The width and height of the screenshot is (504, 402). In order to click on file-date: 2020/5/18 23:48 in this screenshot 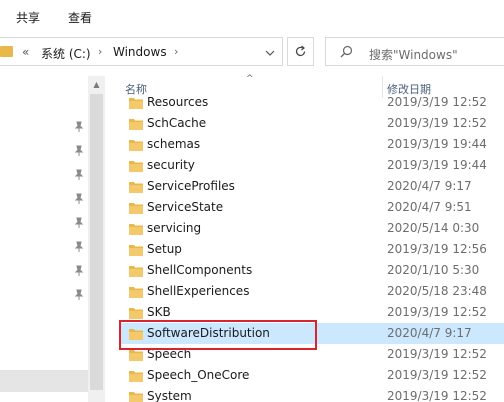, I will do `click(437, 291)`.